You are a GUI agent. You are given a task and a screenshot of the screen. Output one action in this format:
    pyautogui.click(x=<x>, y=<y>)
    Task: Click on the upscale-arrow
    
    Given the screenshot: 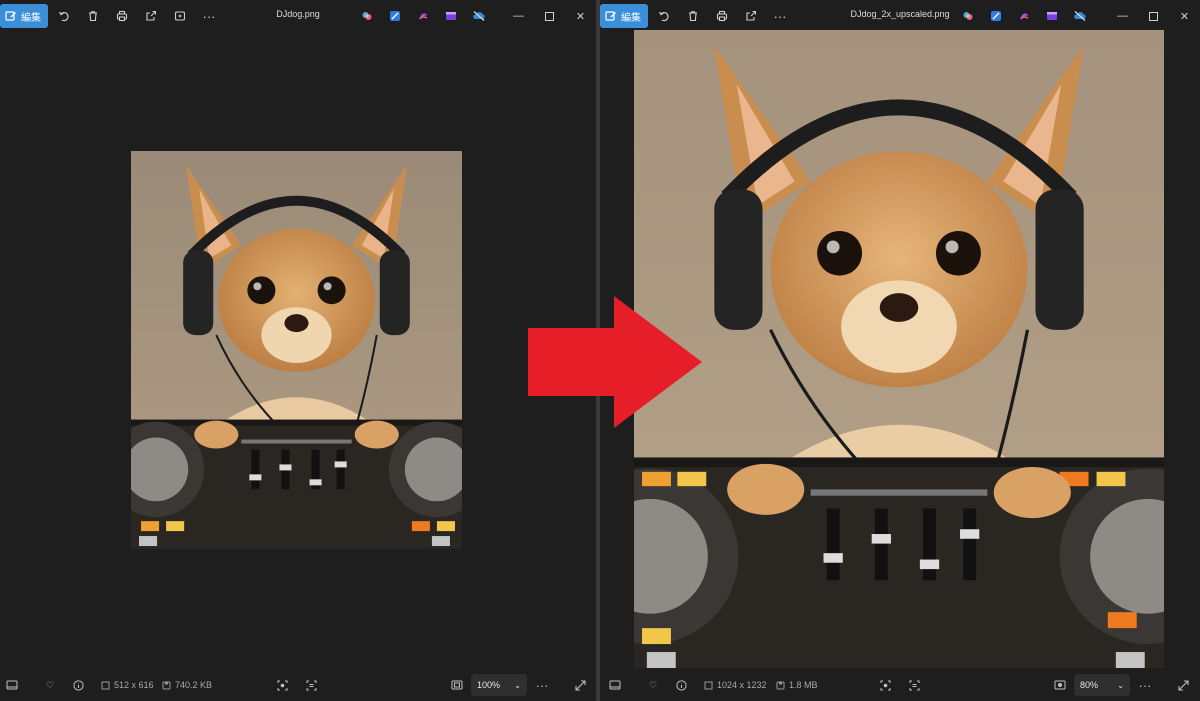 What is the action you would take?
    pyautogui.click(x=615, y=362)
    